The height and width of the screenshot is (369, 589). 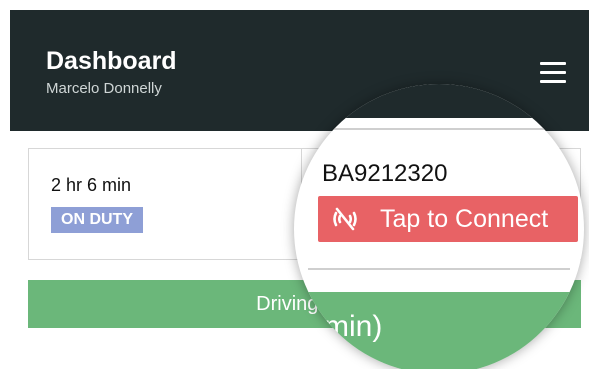 I want to click on magnified-driving-bar: min), so click(x=439, y=330).